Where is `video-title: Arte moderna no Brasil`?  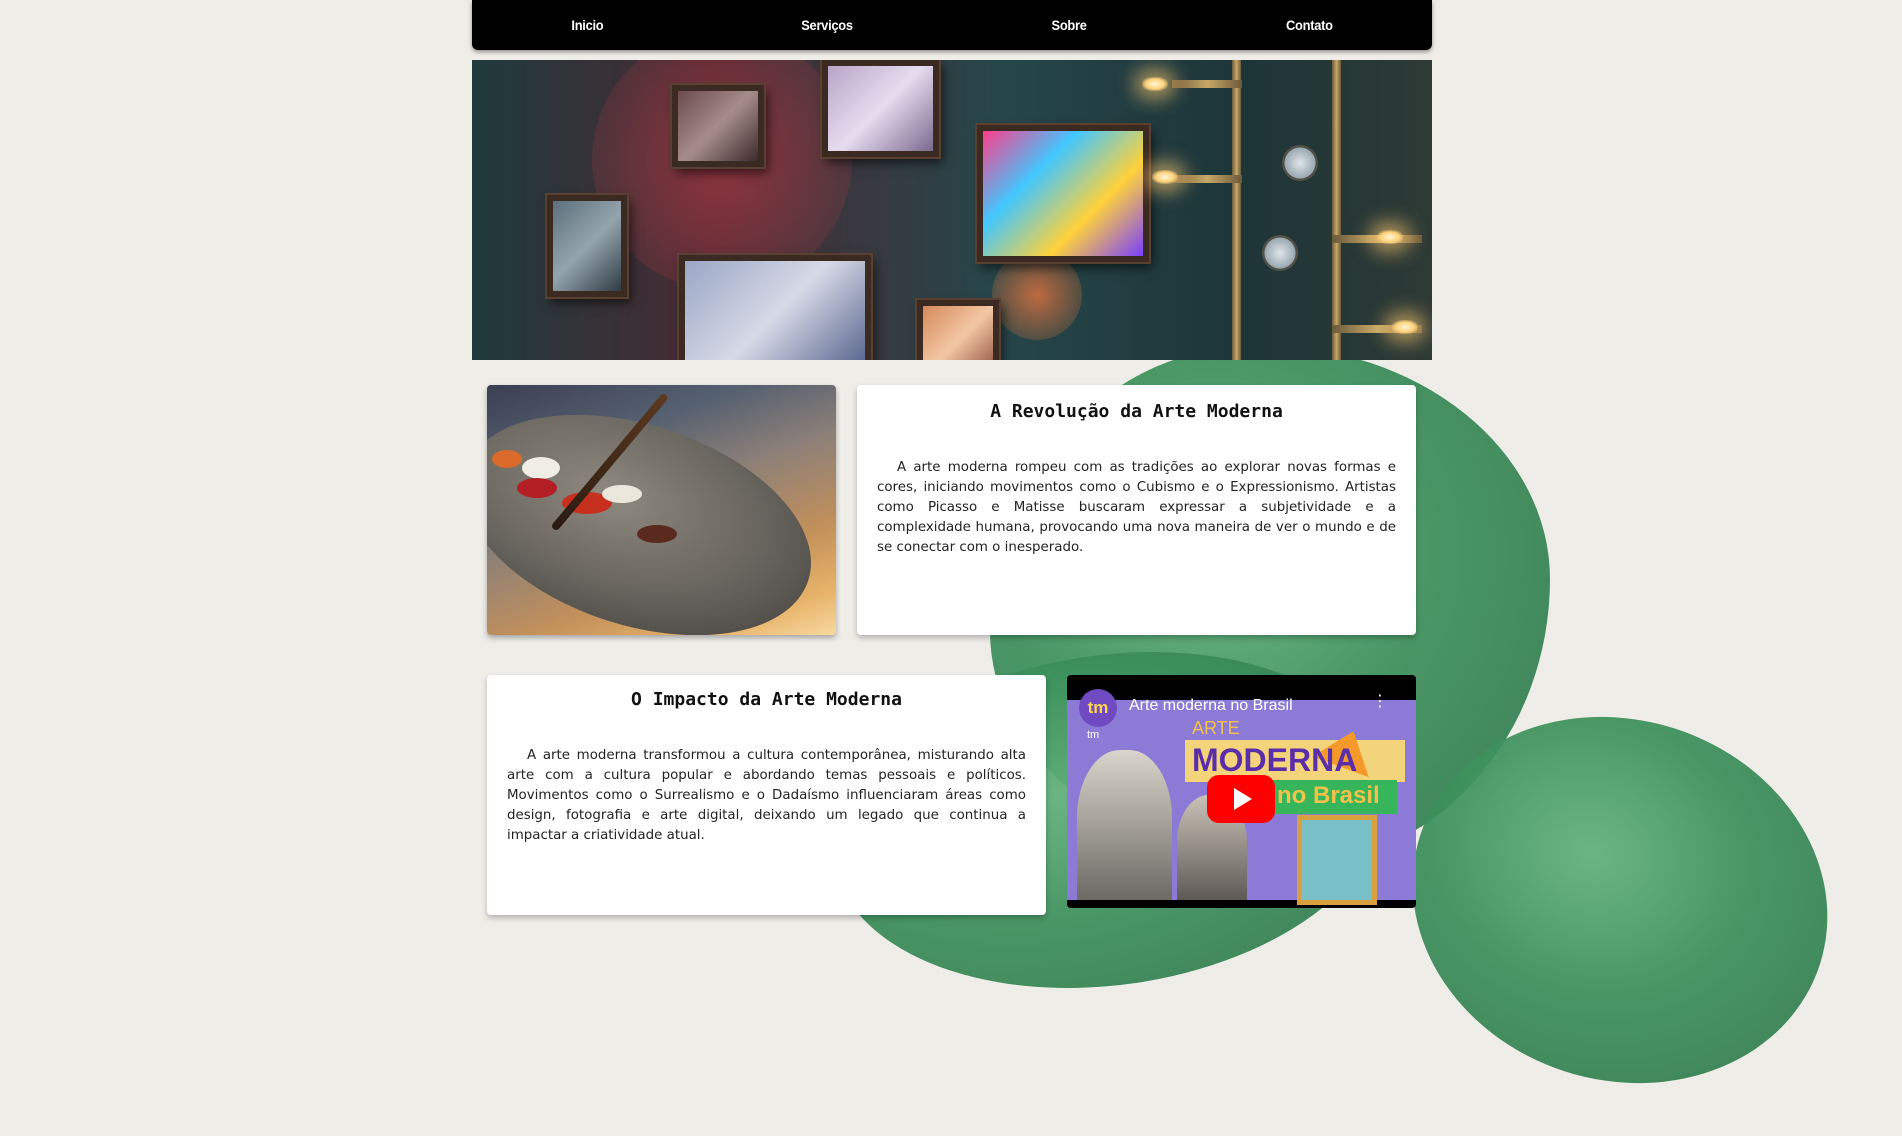 video-title: Arte moderna no Brasil is located at coordinates (1211, 706).